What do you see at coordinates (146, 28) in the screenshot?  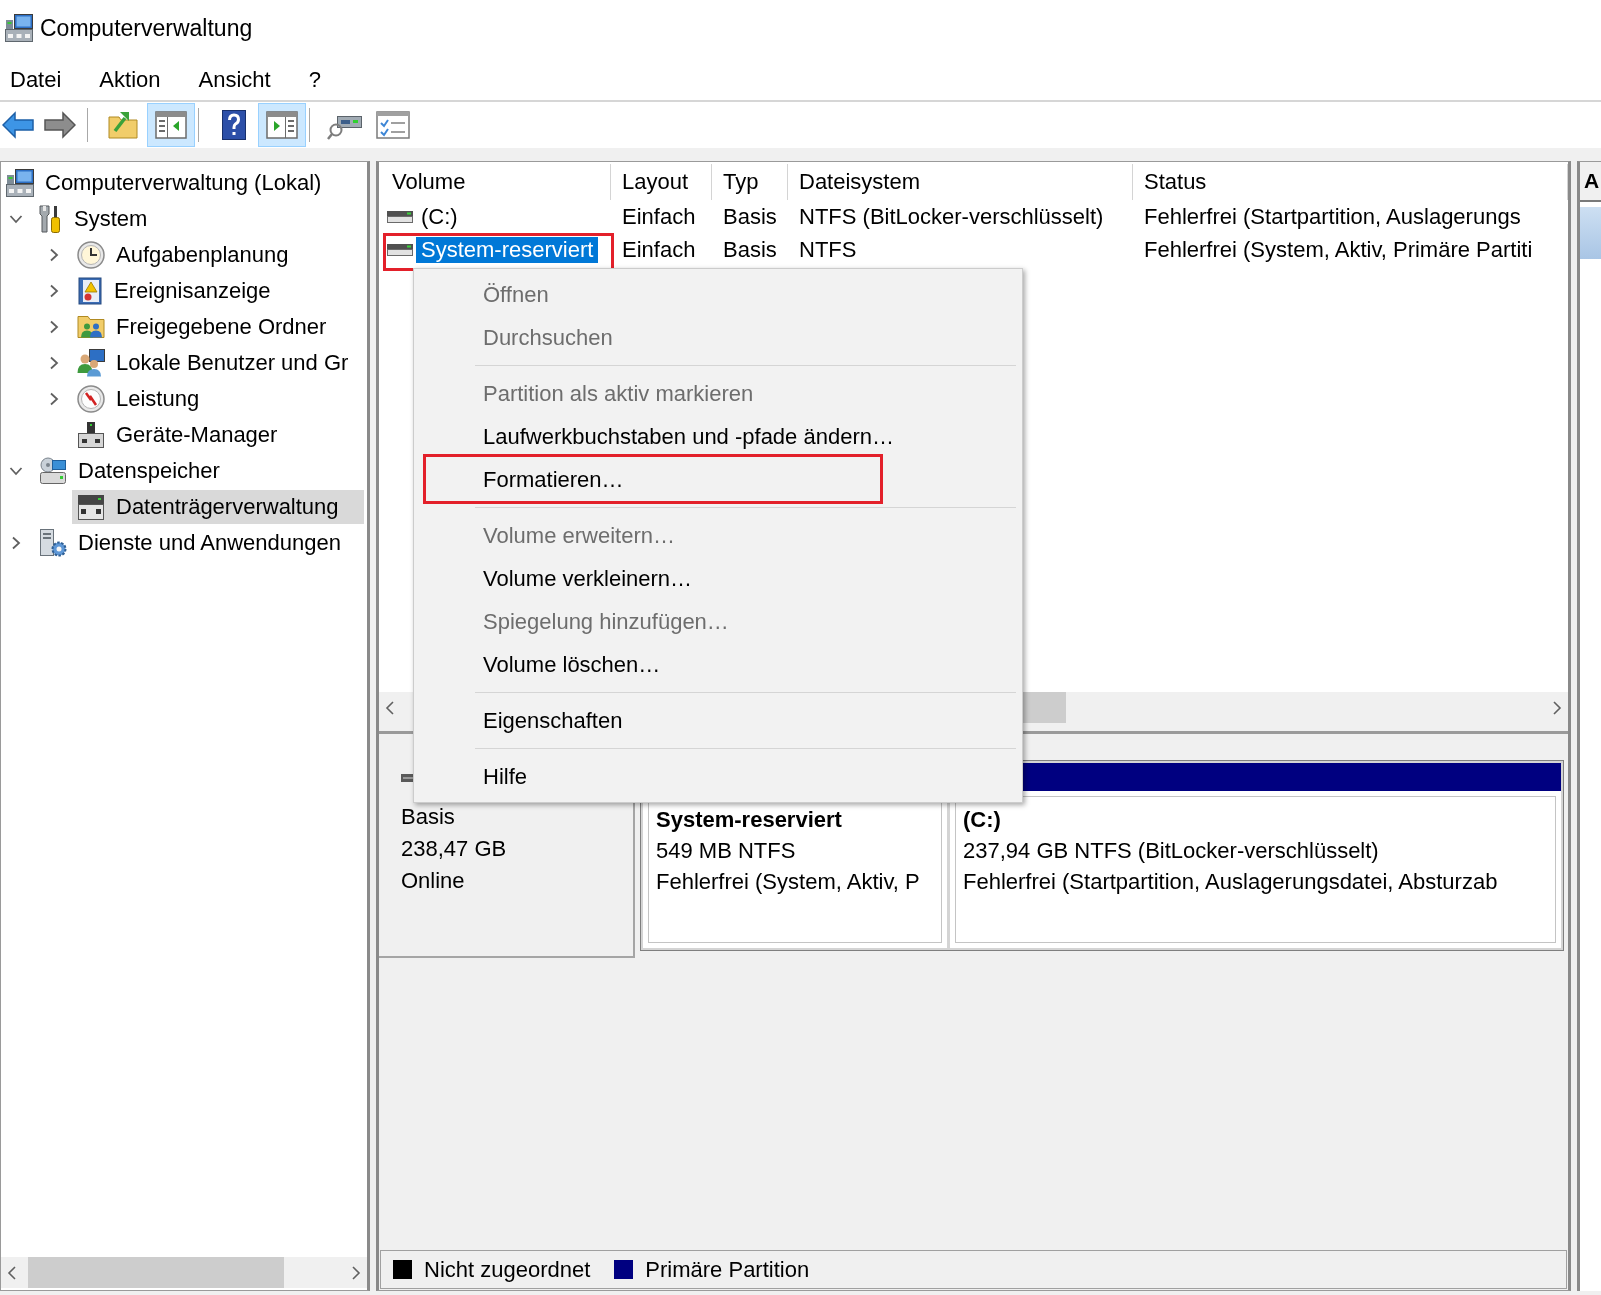 I see `window-title: Computerverwaltung` at bounding box center [146, 28].